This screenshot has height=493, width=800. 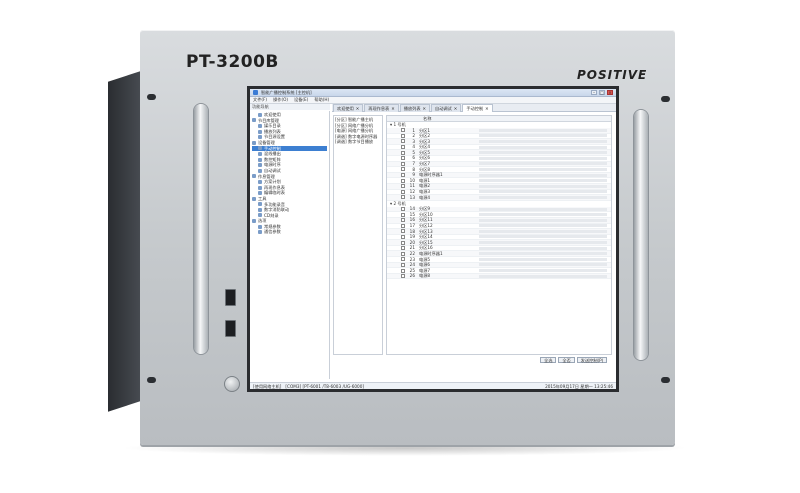 I want to click on nav-header: 功能导航, so click(x=290, y=107).